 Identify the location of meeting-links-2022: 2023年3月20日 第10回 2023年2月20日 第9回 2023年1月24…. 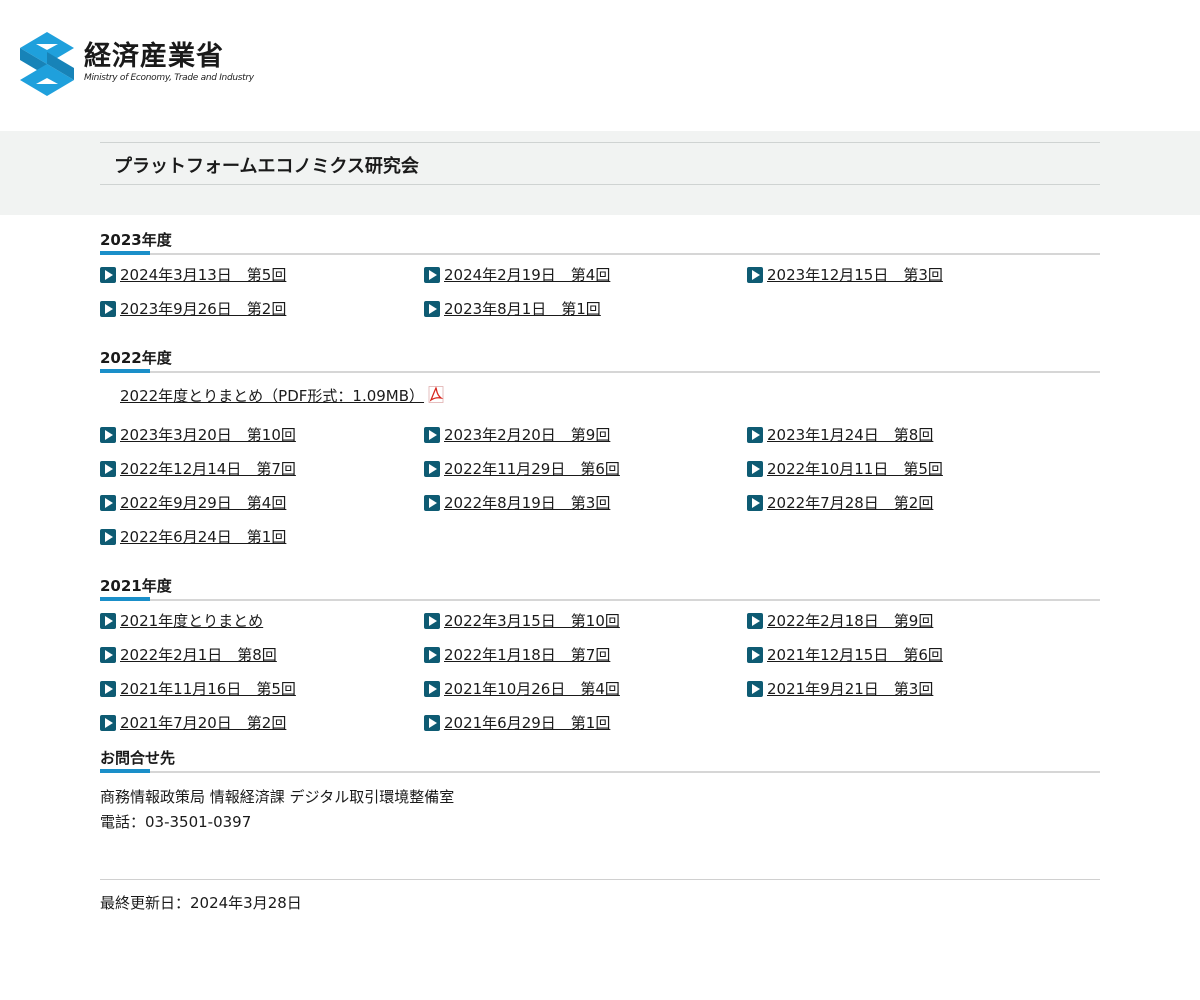
(600, 493).